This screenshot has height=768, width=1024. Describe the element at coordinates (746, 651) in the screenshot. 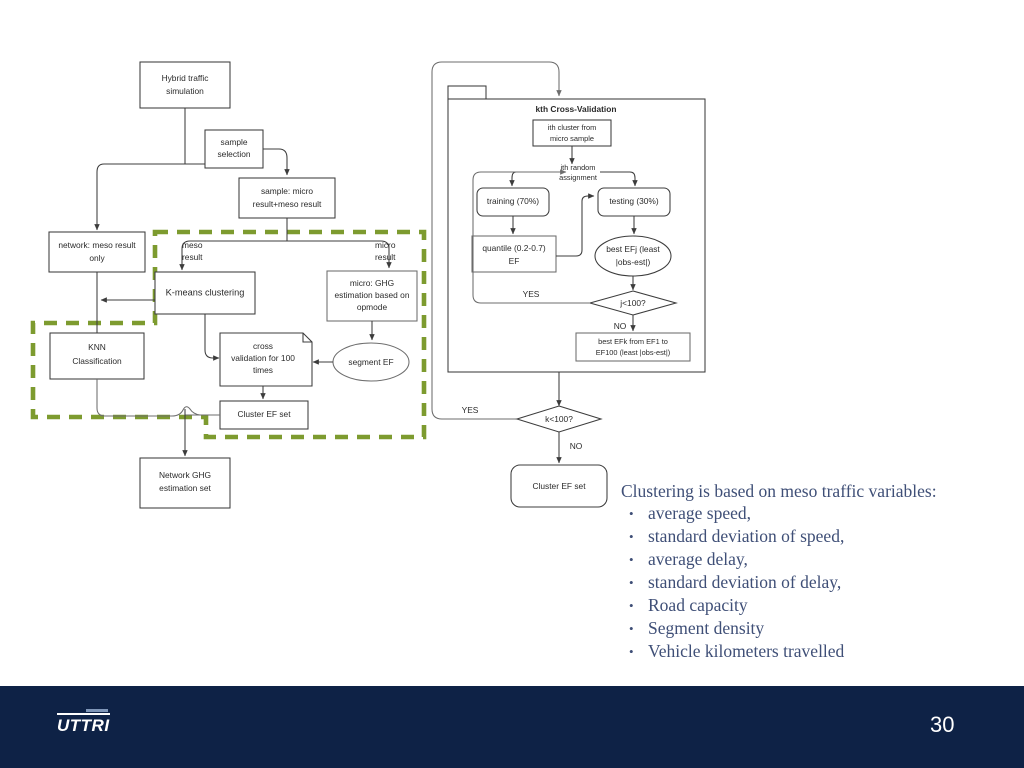

I see `list-item-label: Vehicle kilometers travelled` at that location.